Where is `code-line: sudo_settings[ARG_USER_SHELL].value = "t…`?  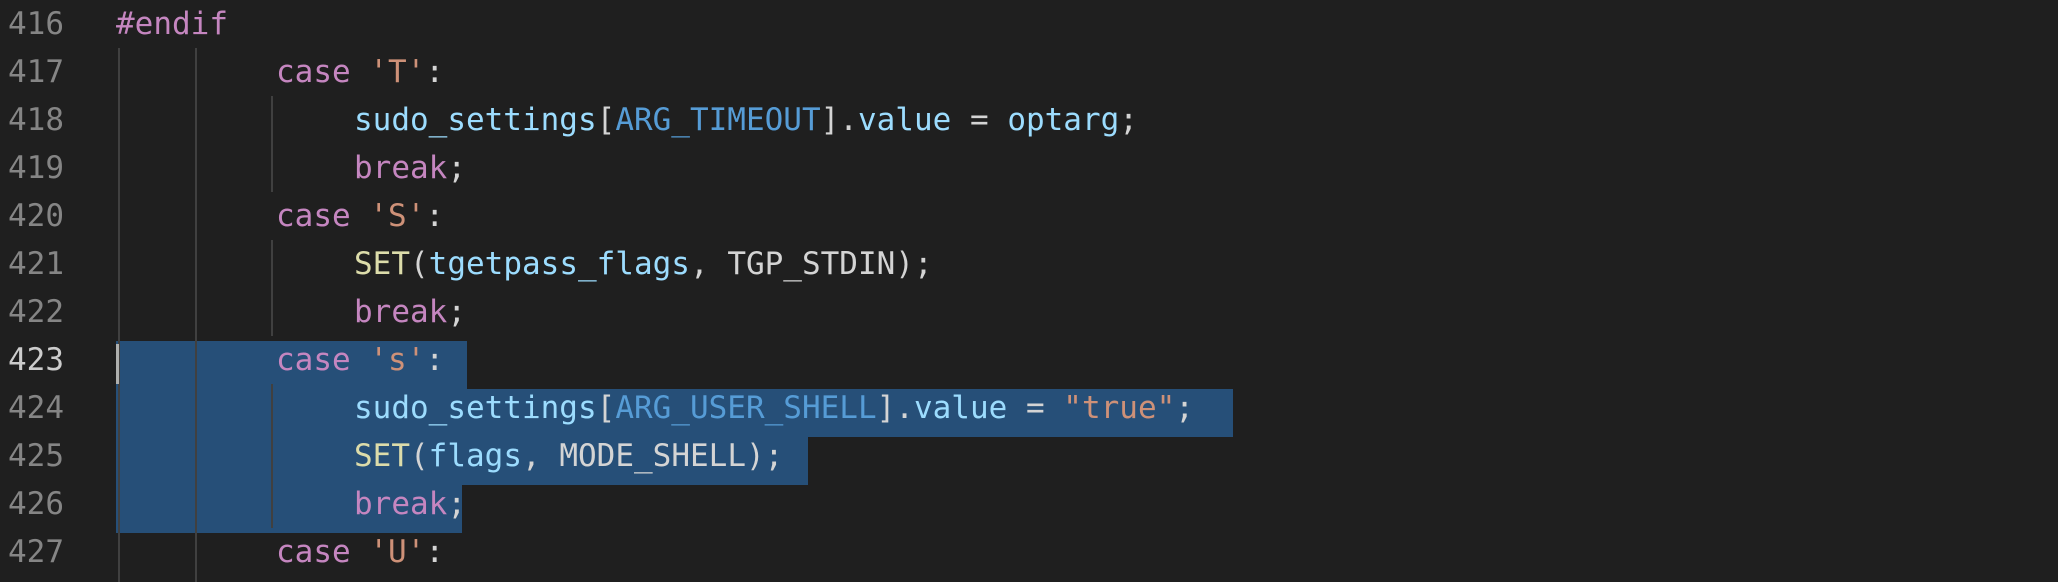
code-line: sudo_settings[ARG_USER_SHELL].value = "t… is located at coordinates (774, 408).